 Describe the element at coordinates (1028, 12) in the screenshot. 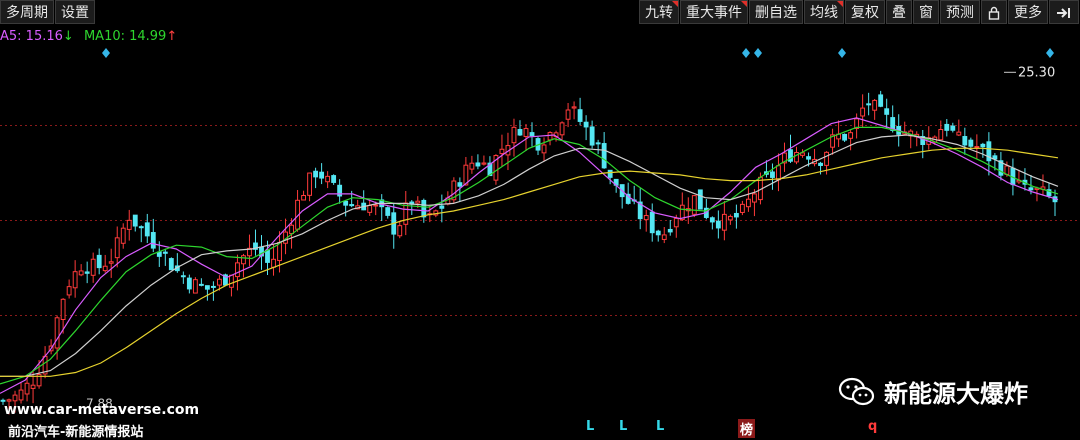

I see `more-button: 更多` at that location.